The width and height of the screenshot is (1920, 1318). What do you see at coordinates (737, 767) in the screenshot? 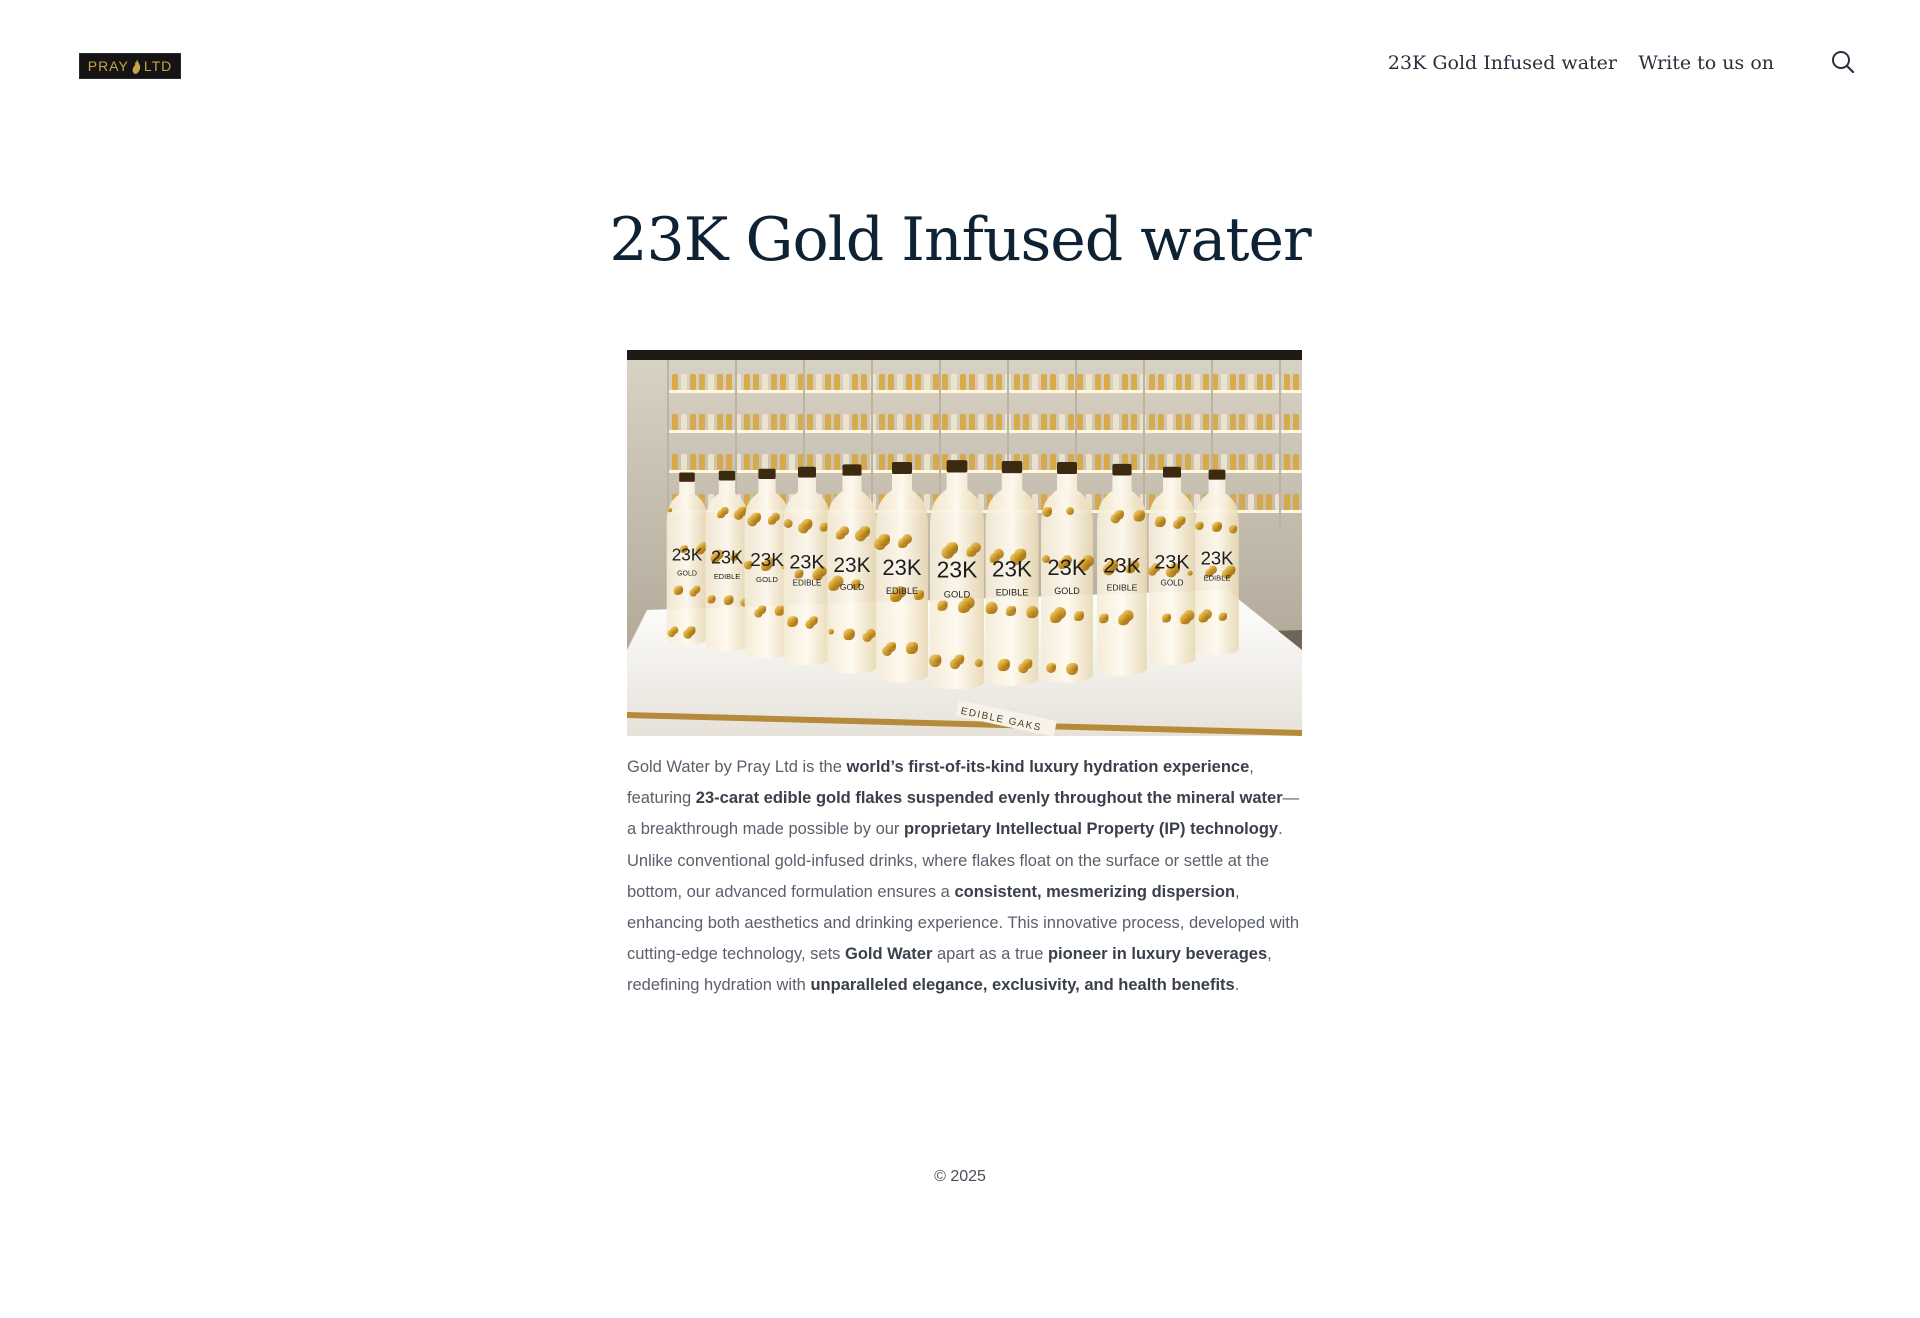
I see `body-text: Gold Water by Pray Ltd is the` at bounding box center [737, 767].